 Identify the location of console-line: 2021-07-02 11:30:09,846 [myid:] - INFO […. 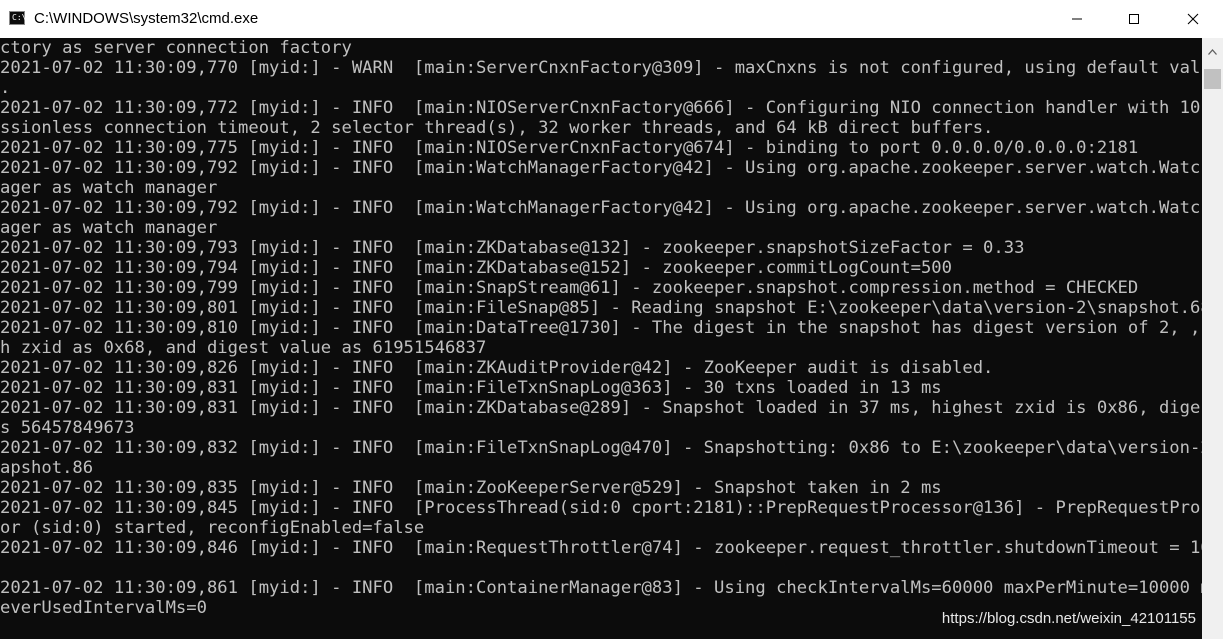
(601, 548).